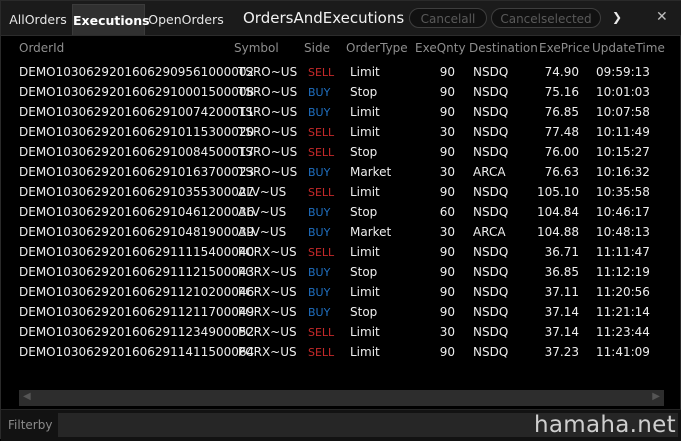 This screenshot has width=681, height=441. What do you see at coordinates (324, 18) in the screenshot?
I see `window-title: OrdersAndExecutions` at bounding box center [324, 18].